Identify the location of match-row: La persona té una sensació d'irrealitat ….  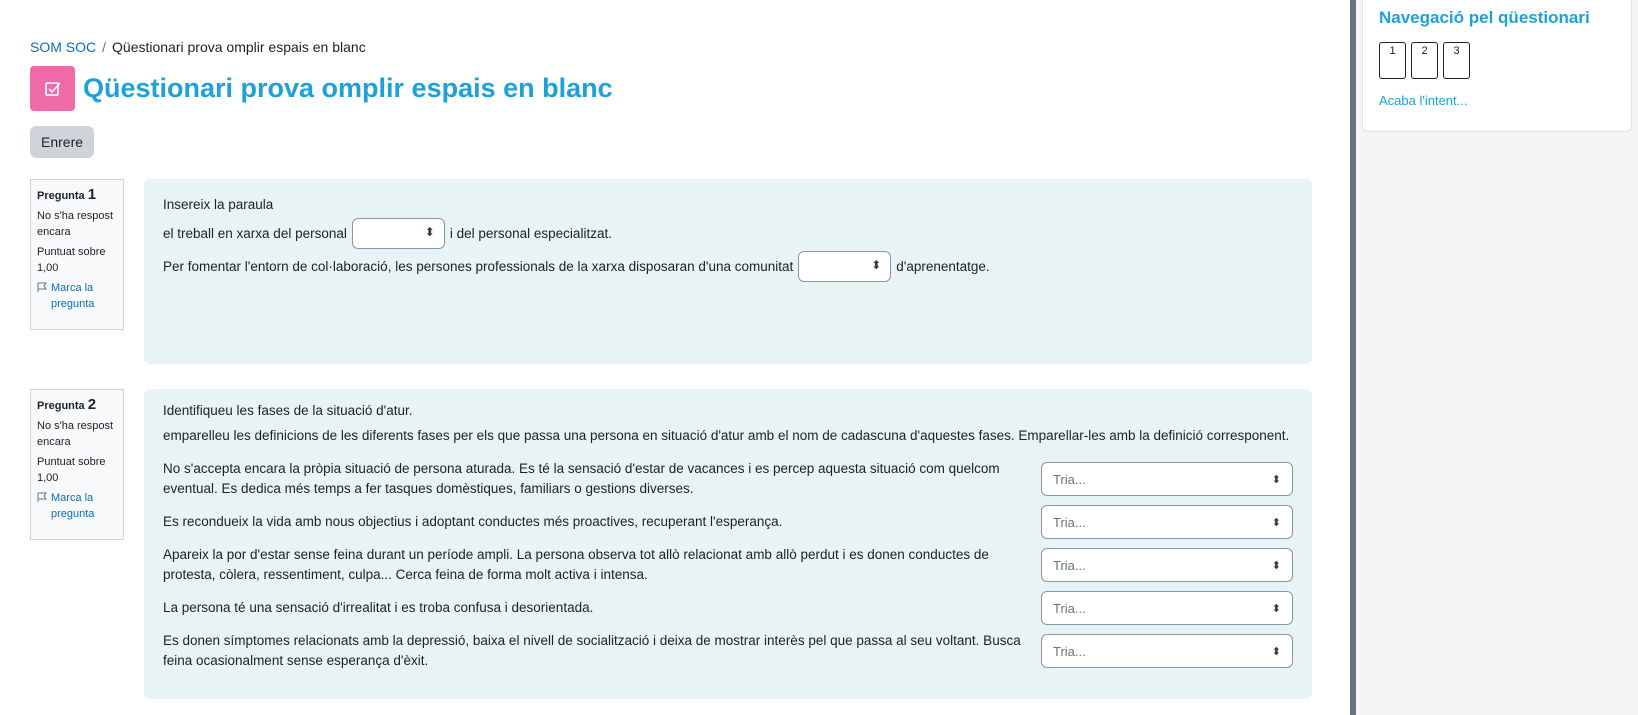
(728, 608).